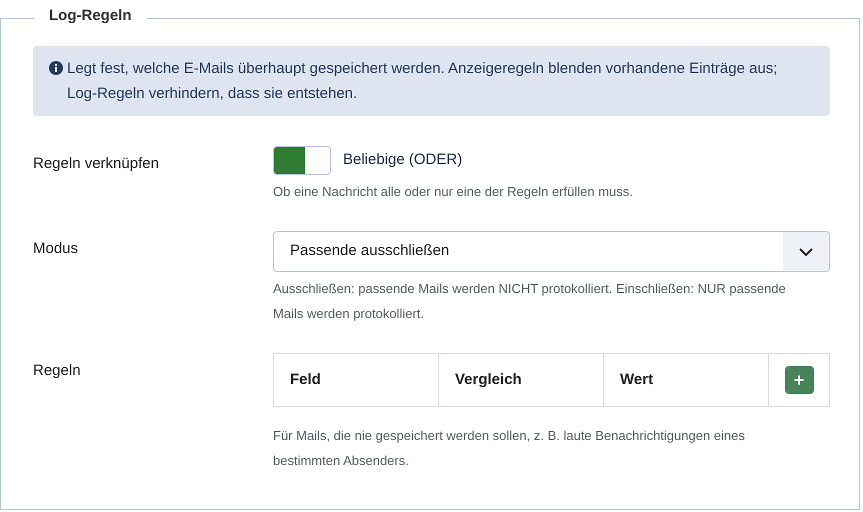 The width and height of the screenshot is (863, 512). Describe the element at coordinates (806, 251) in the screenshot. I see `chevron-down-icon` at that location.